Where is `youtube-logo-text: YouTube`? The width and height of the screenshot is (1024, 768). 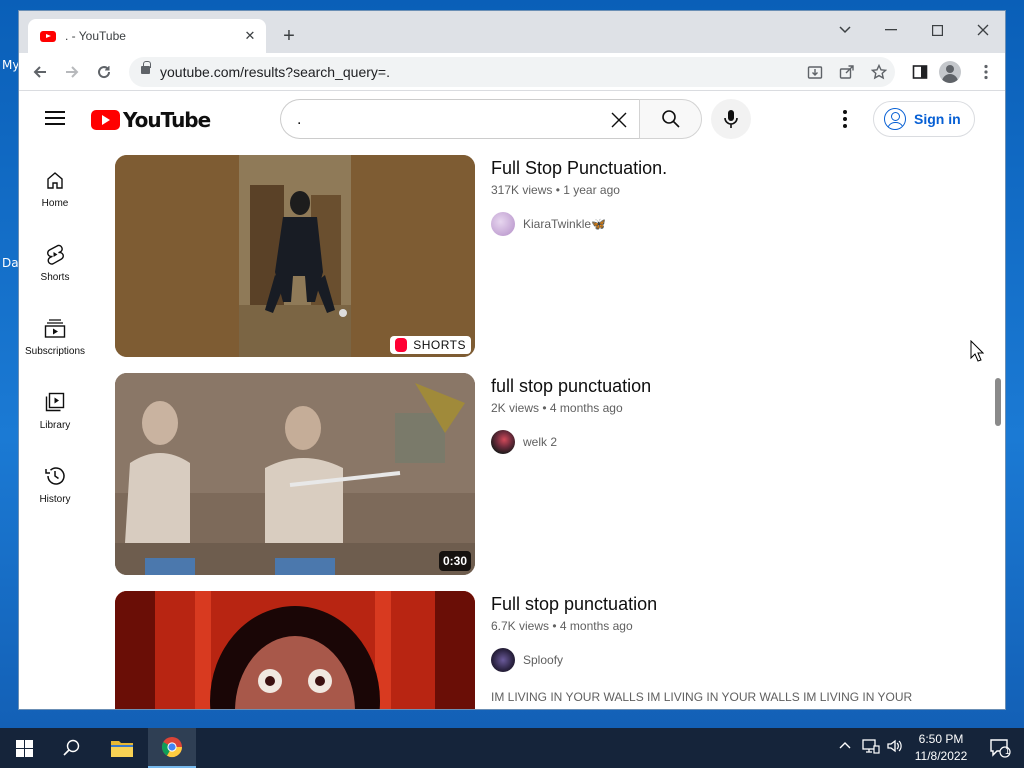 youtube-logo-text: YouTube is located at coordinates (167, 120).